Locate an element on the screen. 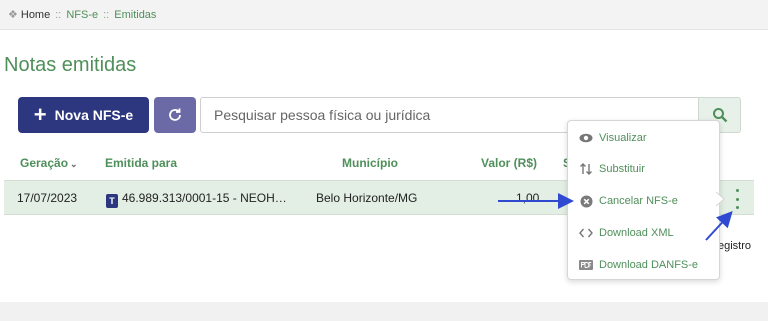  eye-icon is located at coordinates (586, 138).